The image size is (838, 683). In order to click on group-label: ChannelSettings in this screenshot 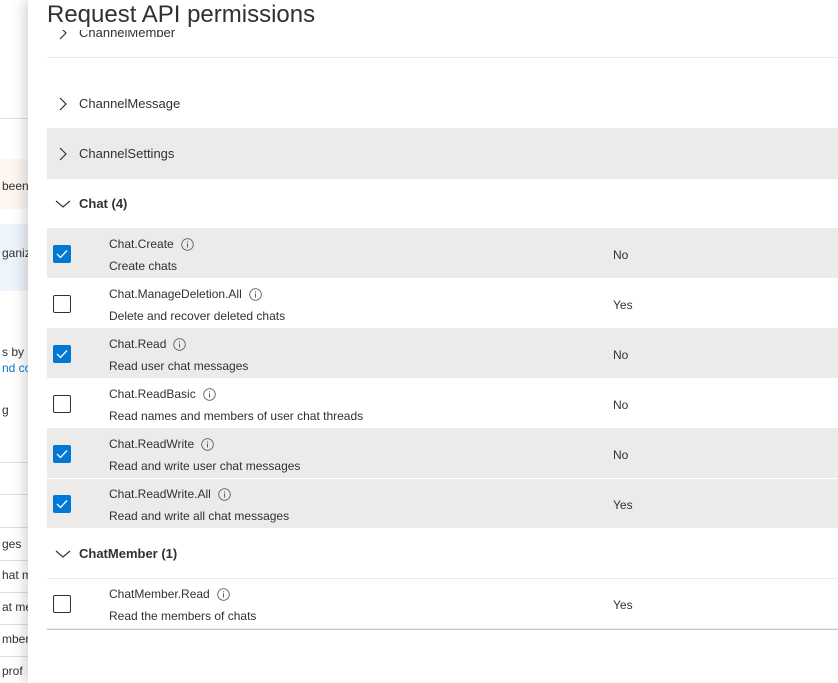, I will do `click(127, 153)`.